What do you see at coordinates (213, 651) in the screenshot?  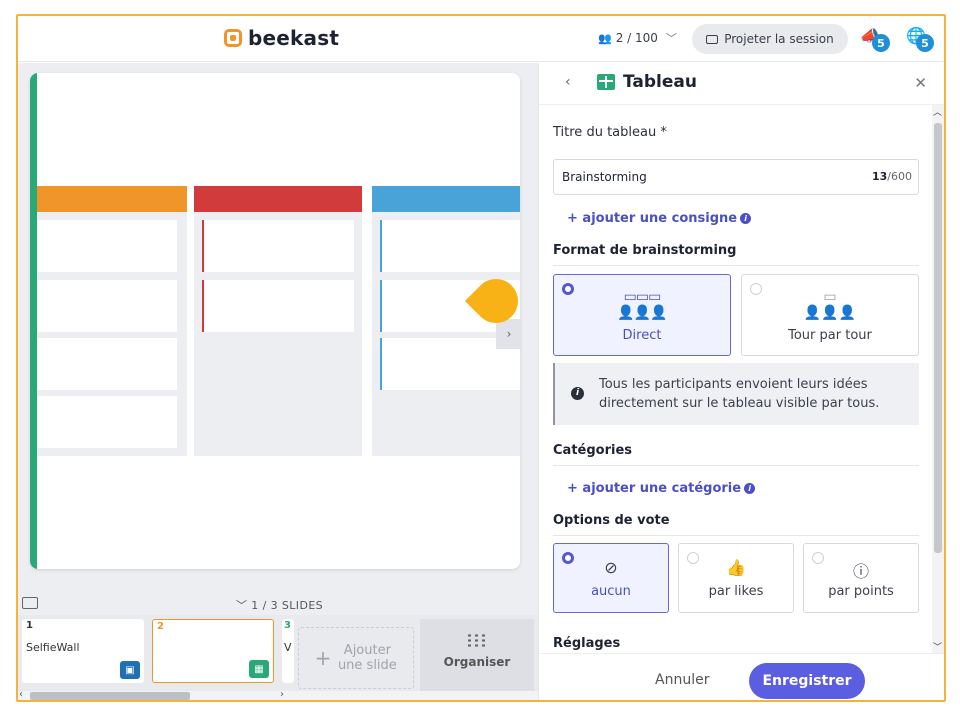 I see `slide-thumbnail-active: 2 ▦` at bounding box center [213, 651].